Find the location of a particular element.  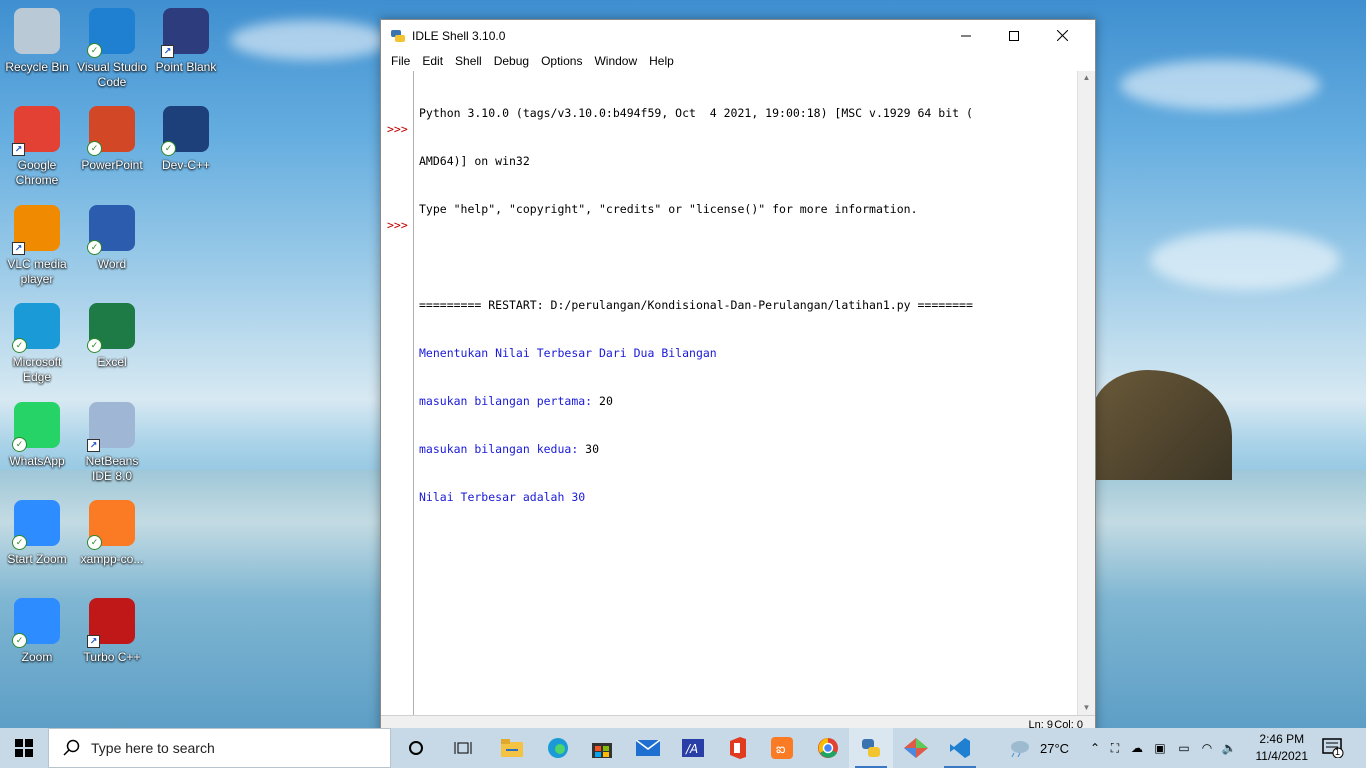

taskbar-ai-app: /A is located at coordinates (693, 748).